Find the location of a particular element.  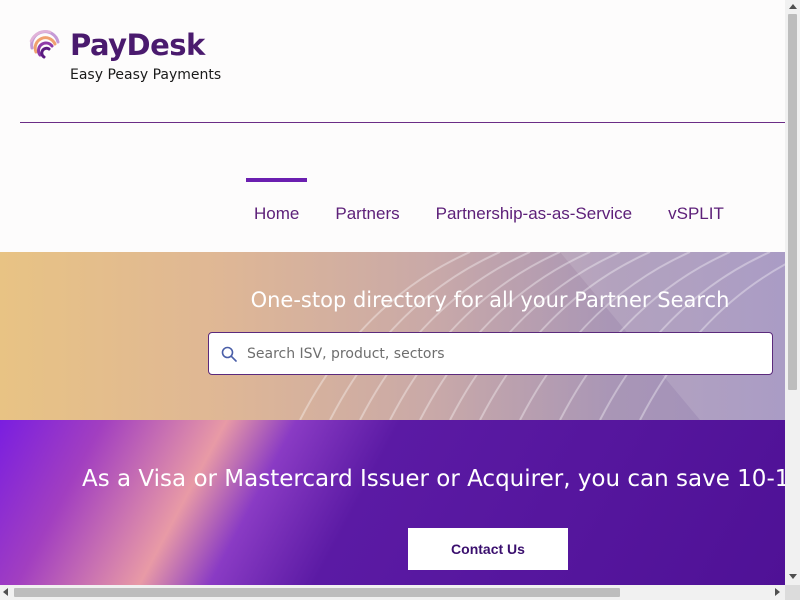

nav-item-label: vSPLIT is located at coordinates (696, 213).